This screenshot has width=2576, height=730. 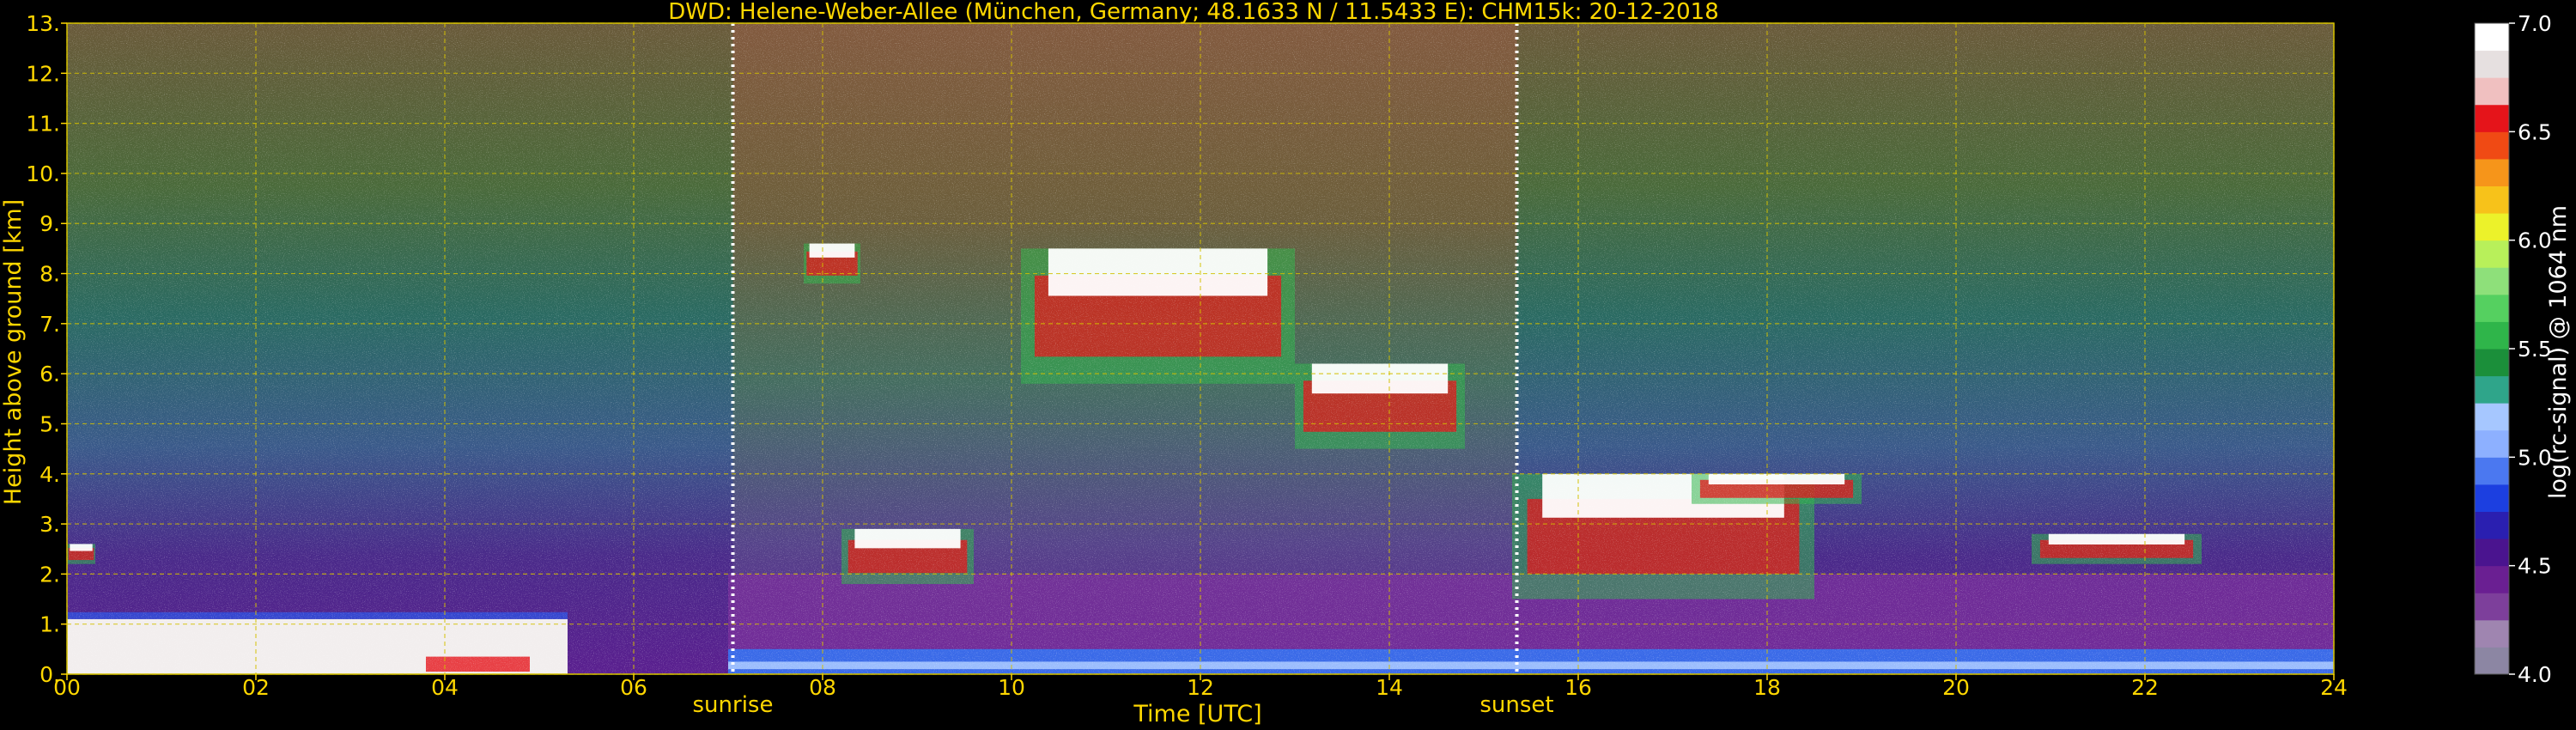 What do you see at coordinates (43, 73) in the screenshot?
I see `y-tick-label: 12.` at bounding box center [43, 73].